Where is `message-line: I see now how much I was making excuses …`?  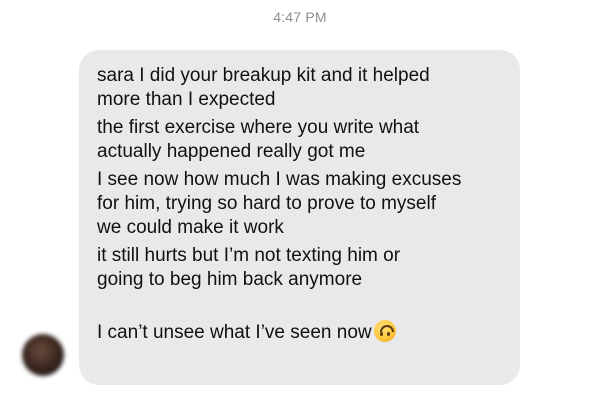 message-line: I see now how much I was making excuses … is located at coordinates (279, 203).